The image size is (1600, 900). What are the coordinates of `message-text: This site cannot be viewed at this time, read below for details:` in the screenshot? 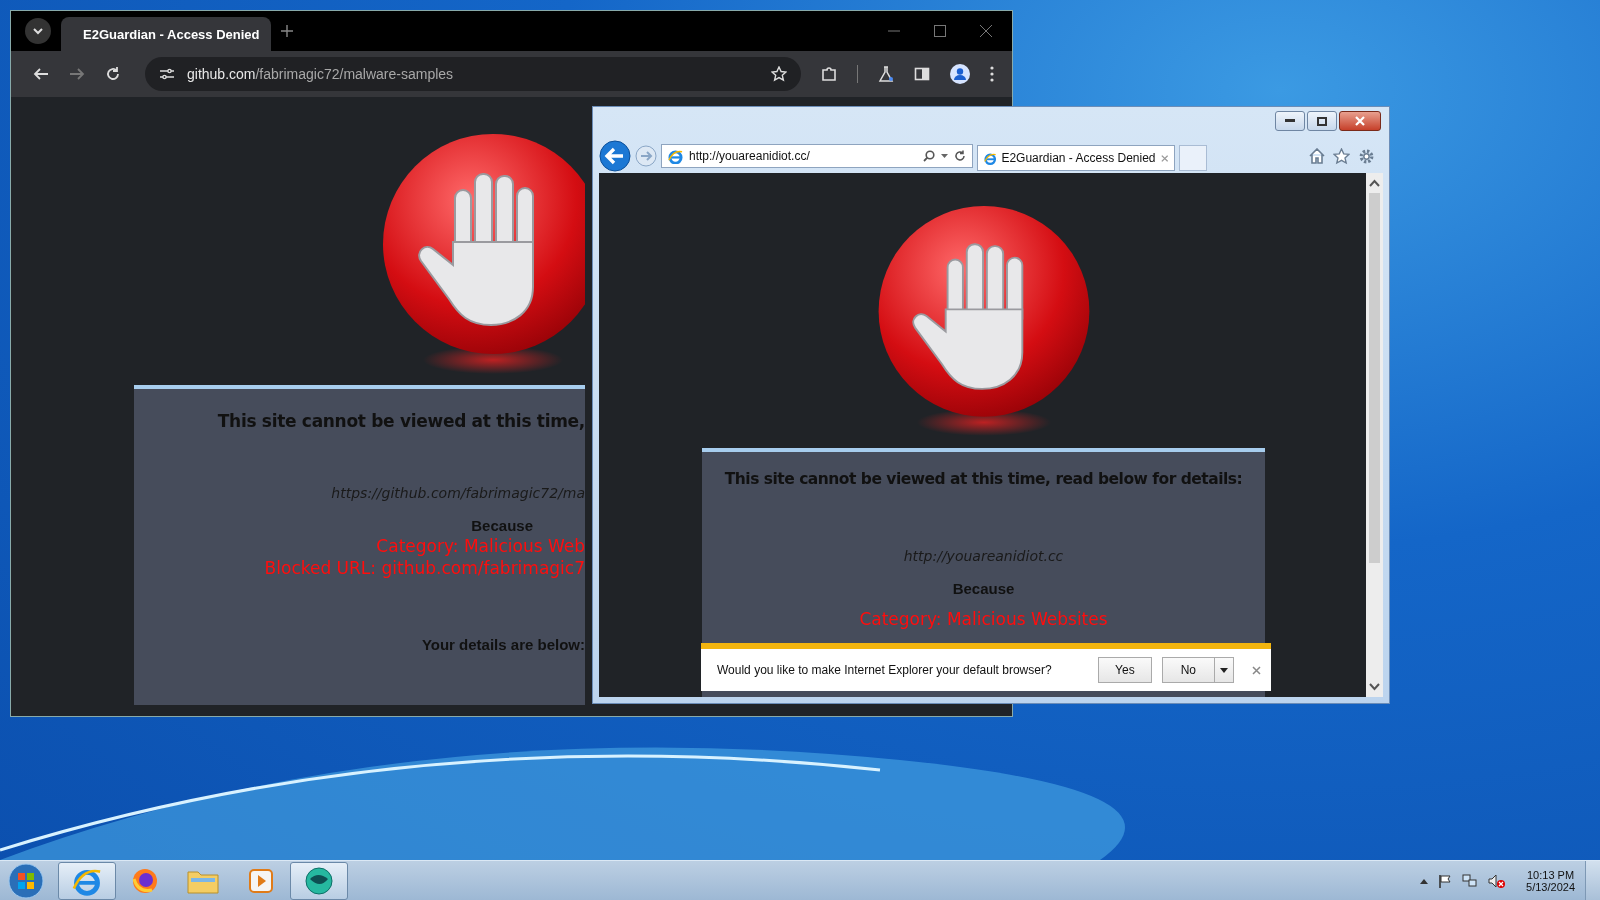 It's located at (983, 478).